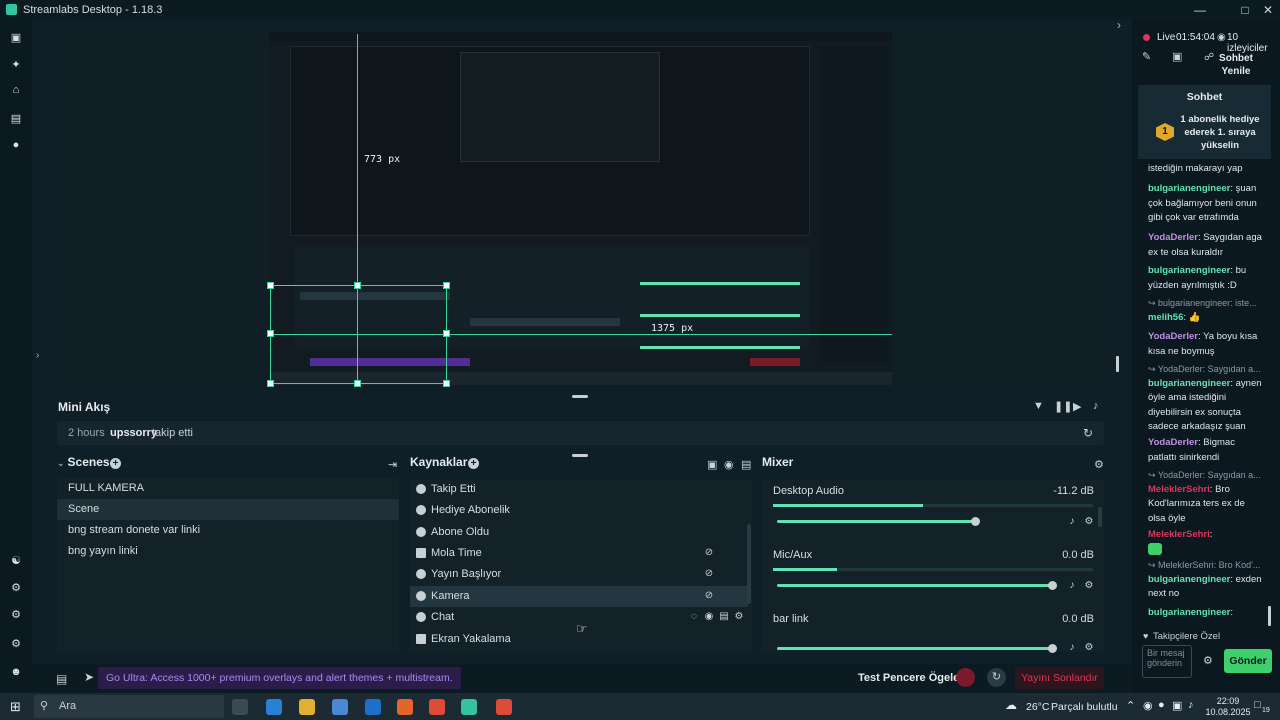 This screenshot has width=1280, height=720. What do you see at coordinates (16, 672) in the screenshot?
I see `profile-icon: ☻` at bounding box center [16, 672].